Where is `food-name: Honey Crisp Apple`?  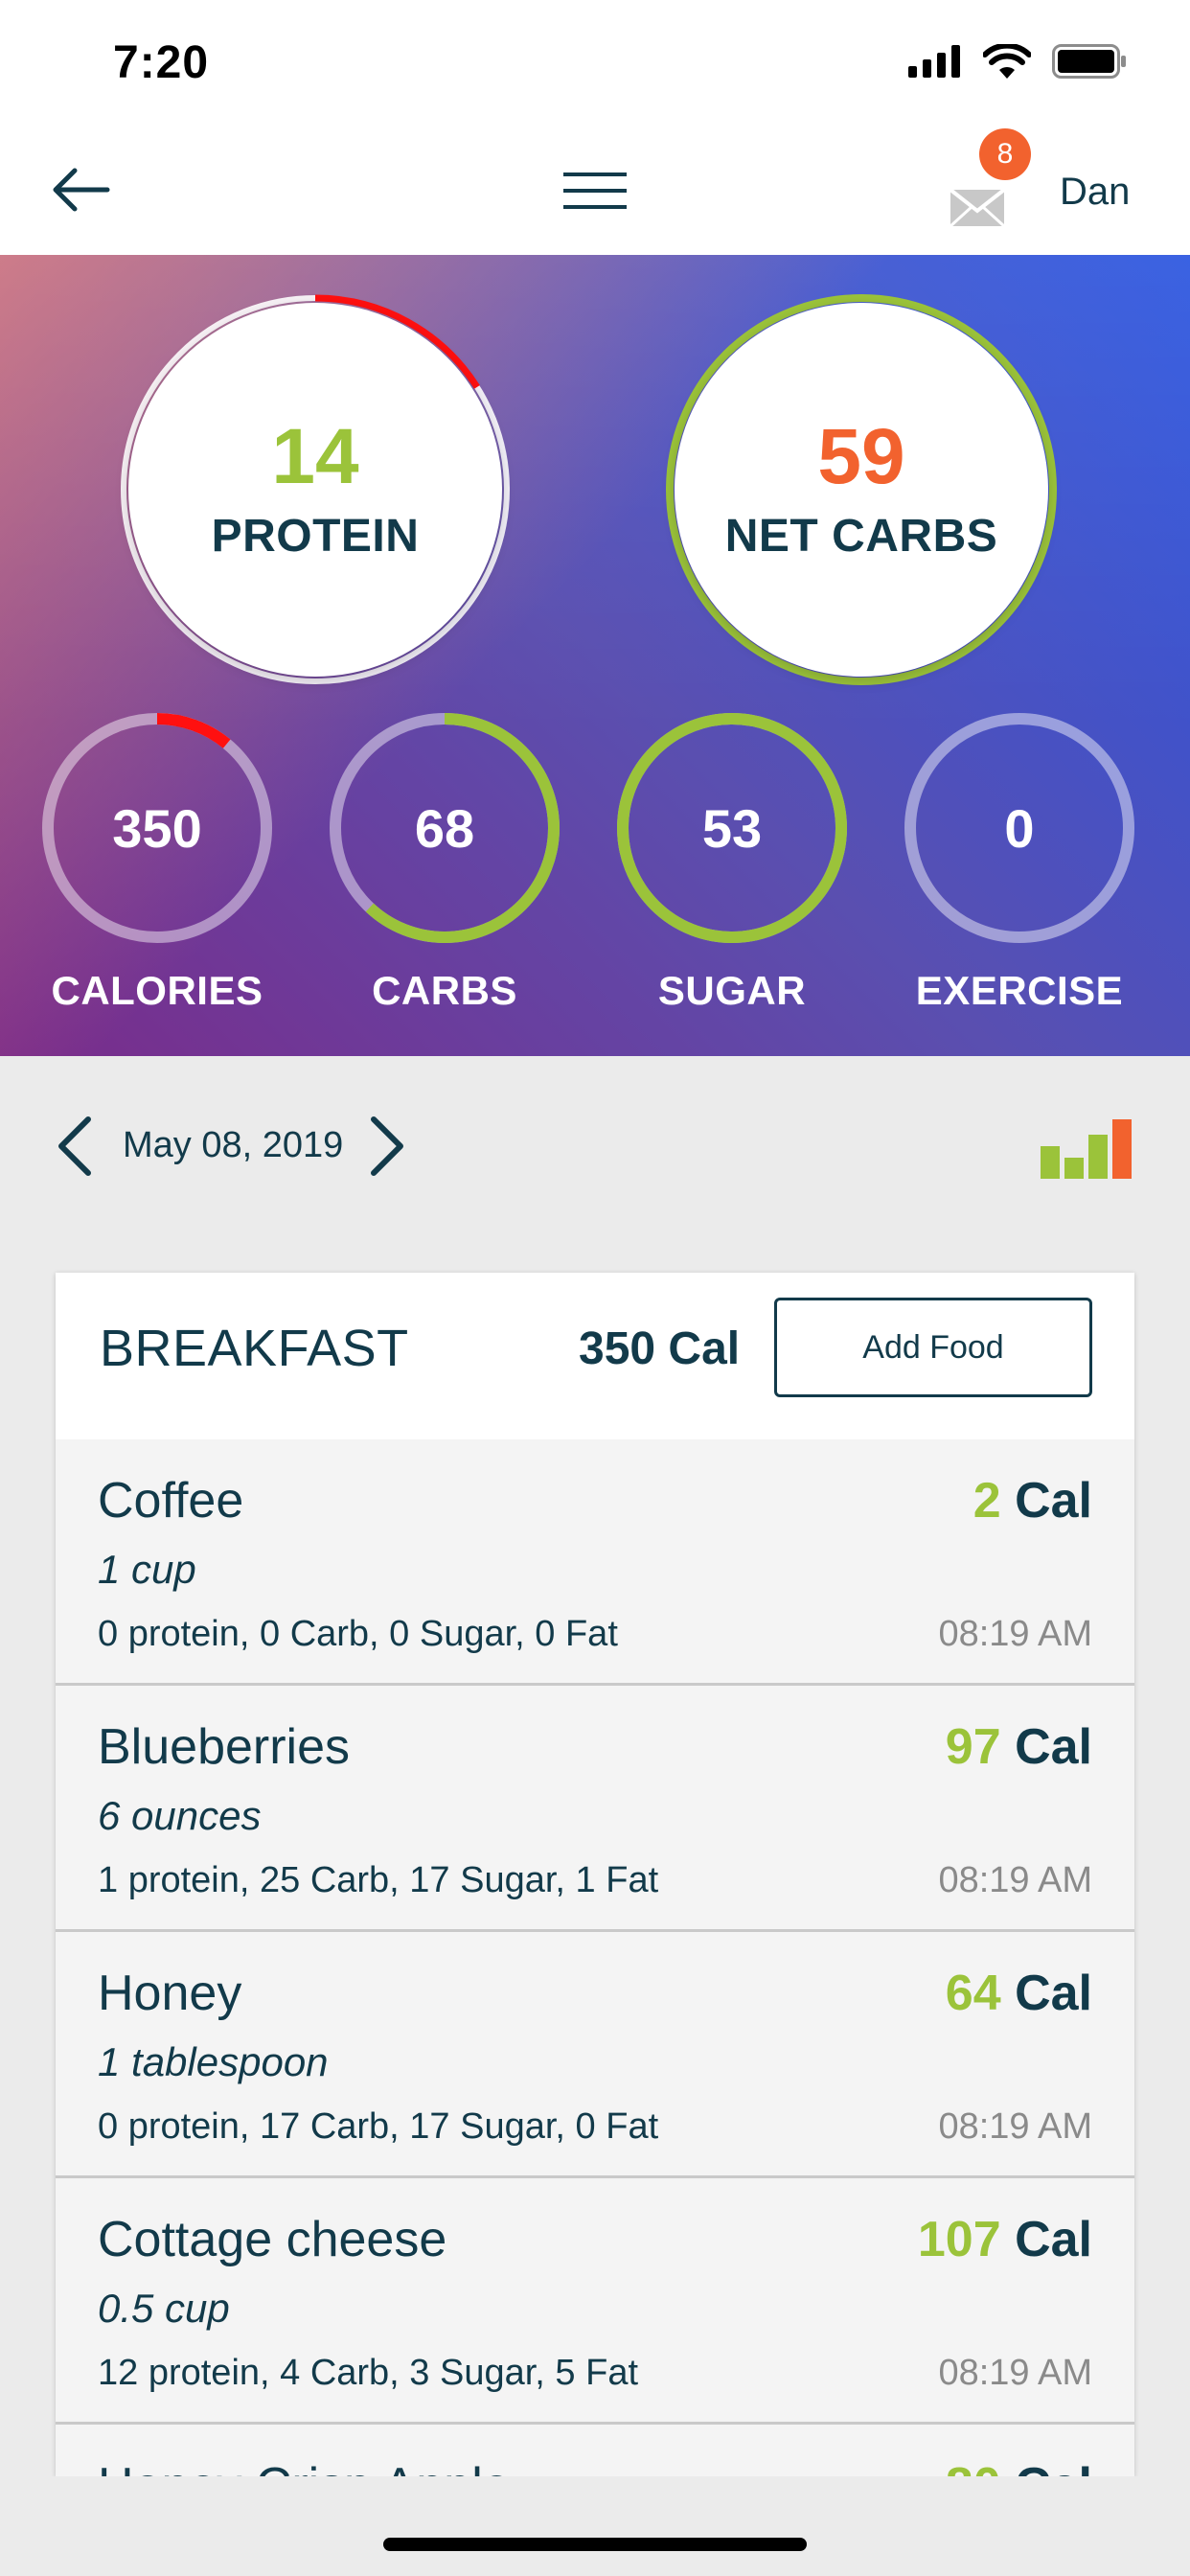 food-name: Honey Crisp Apple is located at coordinates (304, 2466).